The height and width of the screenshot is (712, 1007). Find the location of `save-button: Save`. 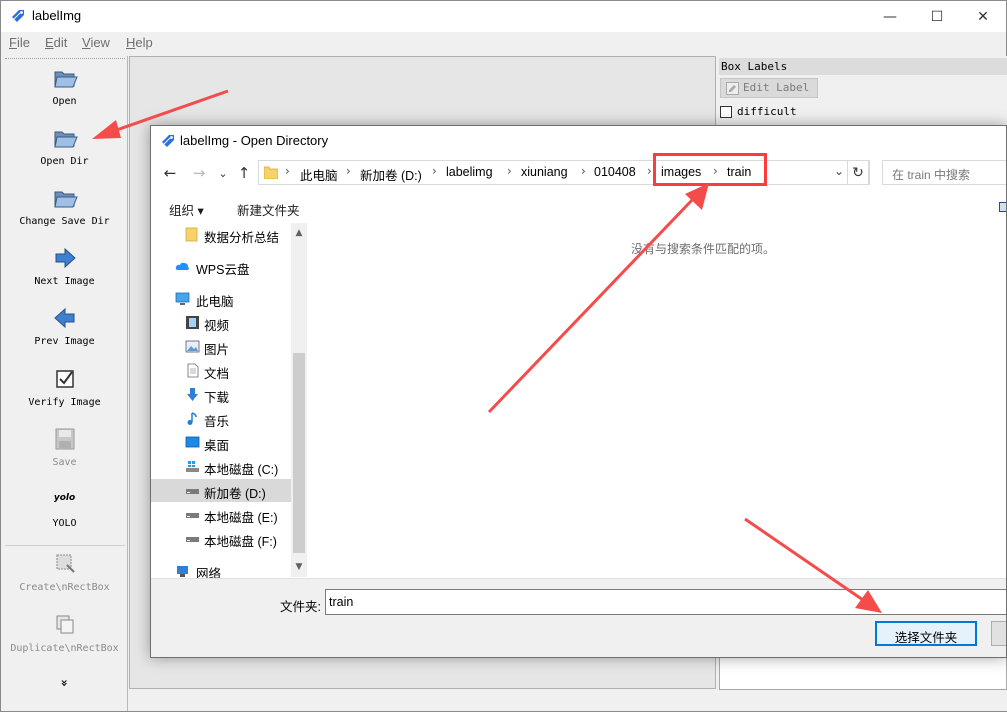

save-button: Save is located at coordinates (64, 447).